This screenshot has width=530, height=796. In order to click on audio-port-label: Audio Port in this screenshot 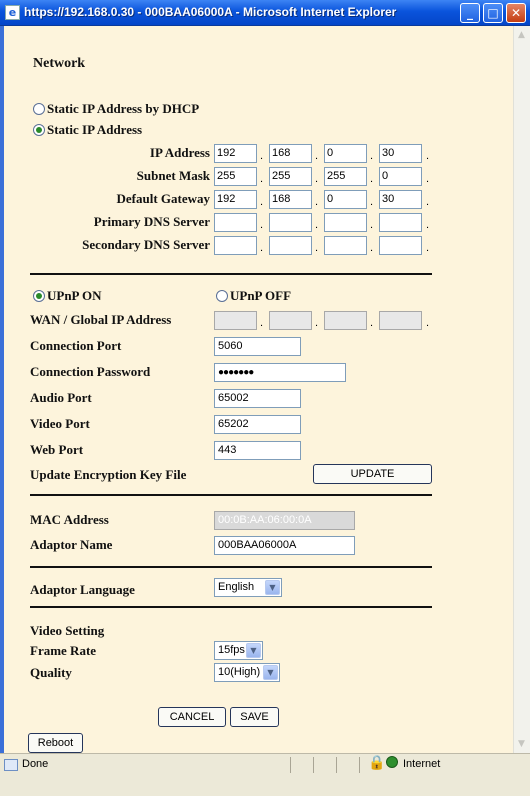, I will do `click(61, 397)`.